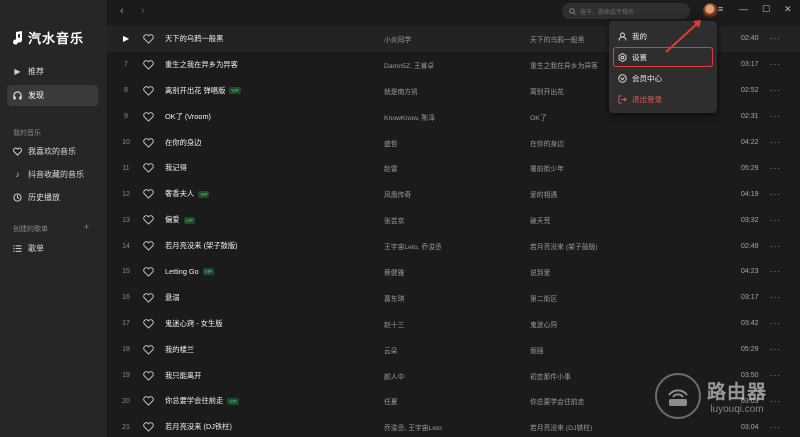  I want to click on song-title: 离别开出花 弹唱版 VIP, so click(203, 91).